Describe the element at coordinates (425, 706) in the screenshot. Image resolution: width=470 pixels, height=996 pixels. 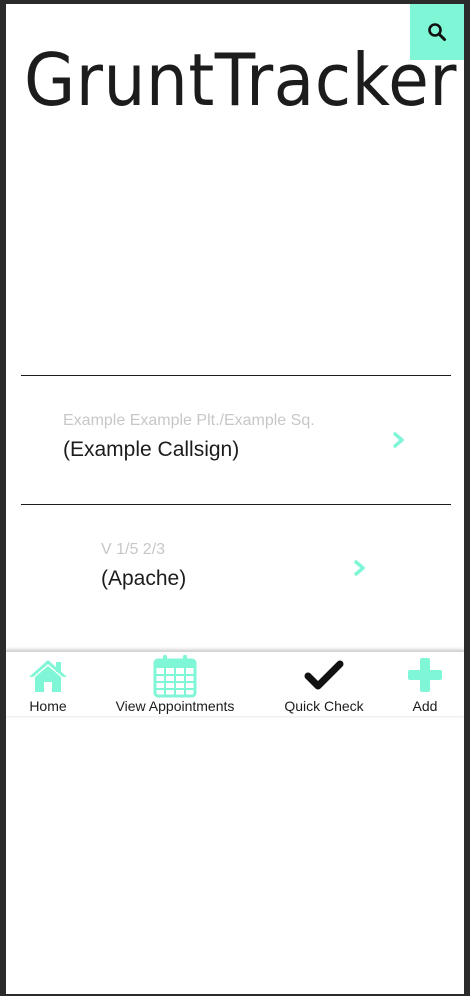
I see `tab-add-label: Add` at that location.